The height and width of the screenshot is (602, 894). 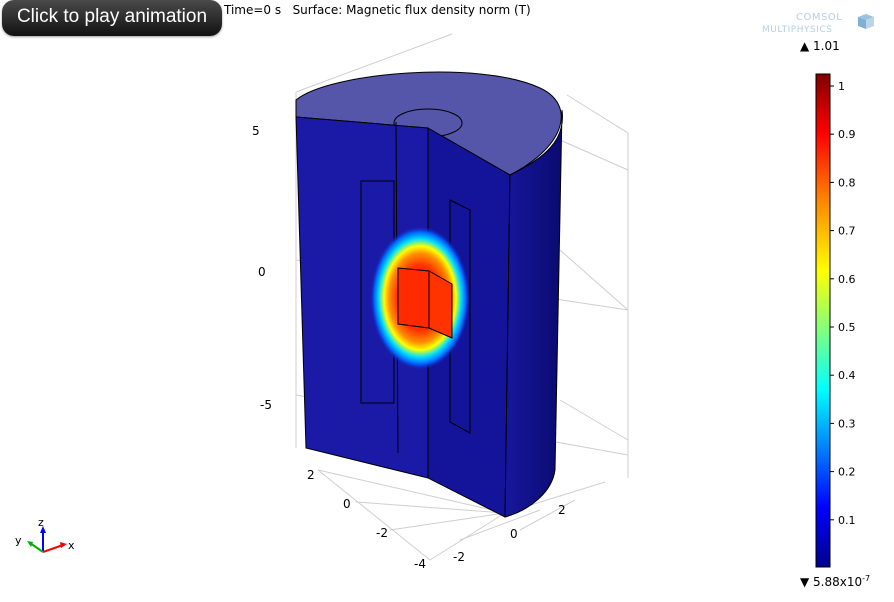 I want to click on colorbar-tick-label: 0.4, so click(x=847, y=375).